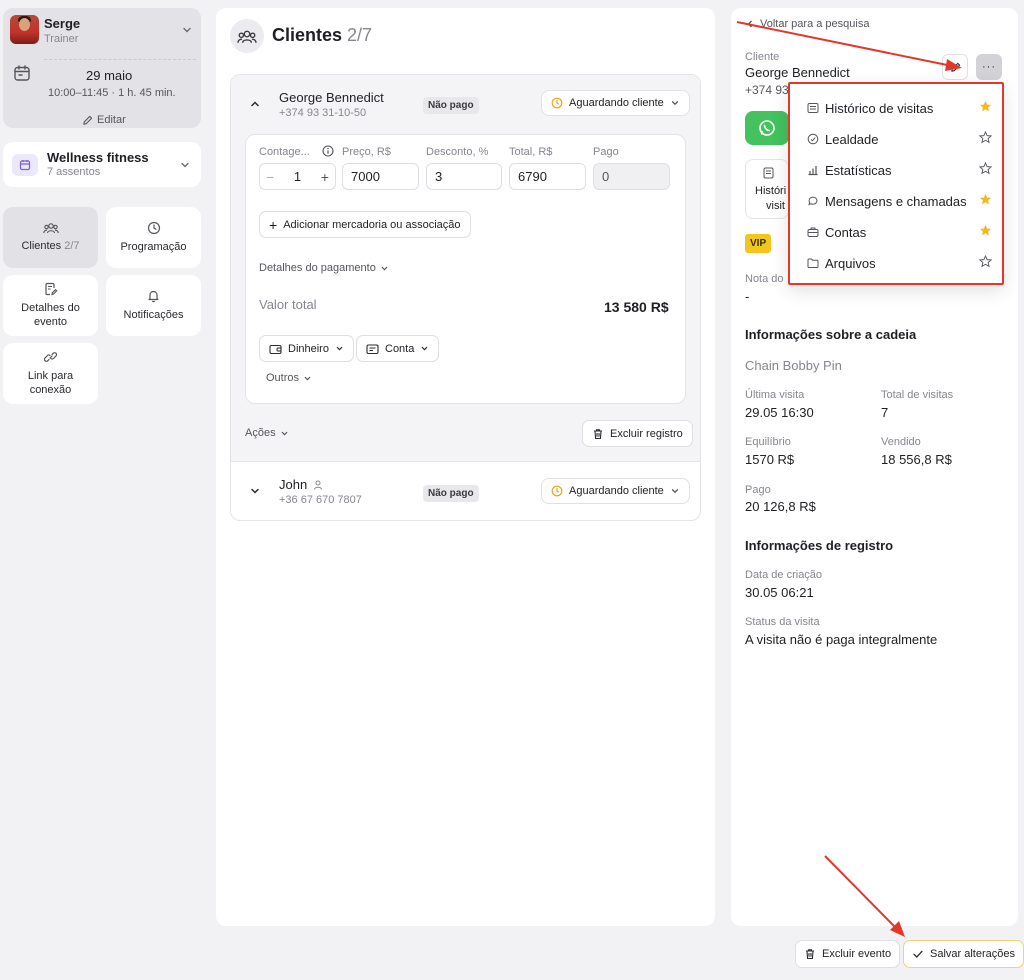 Image resolution: width=1024 pixels, height=980 pixels. What do you see at coordinates (899, 170) in the screenshot?
I see `menu-item-statistics: Estatísticas` at bounding box center [899, 170].